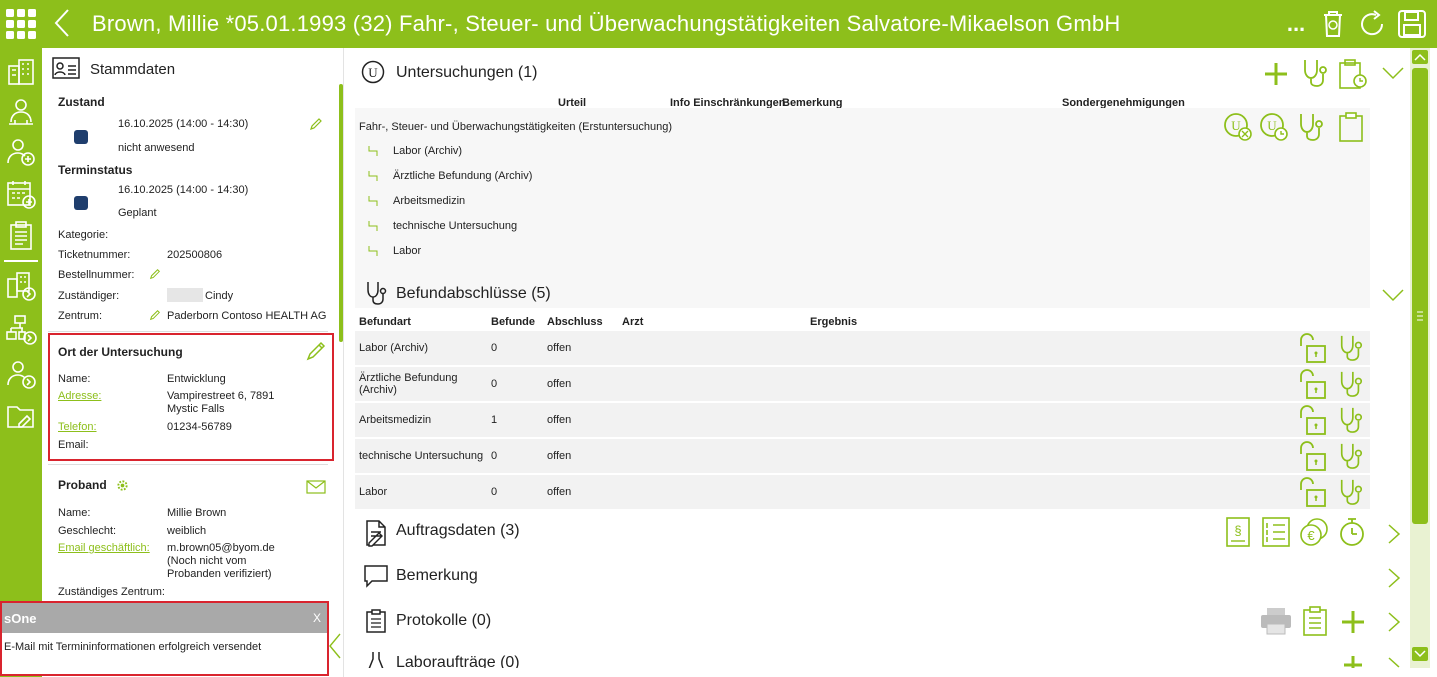  I want to click on terminstatus-status: Geplant, so click(137, 213).